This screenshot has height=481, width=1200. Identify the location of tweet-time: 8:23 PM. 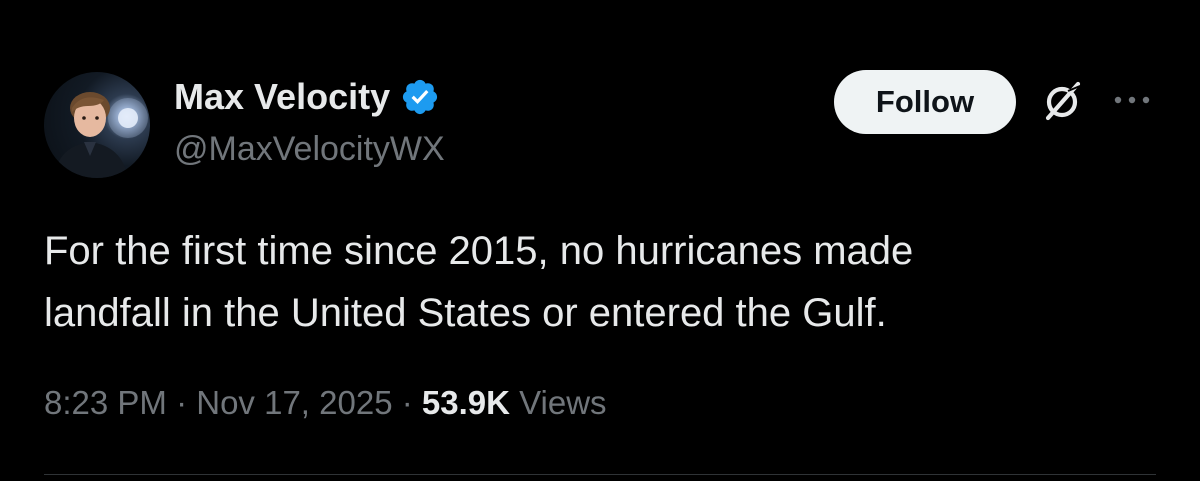
(105, 403).